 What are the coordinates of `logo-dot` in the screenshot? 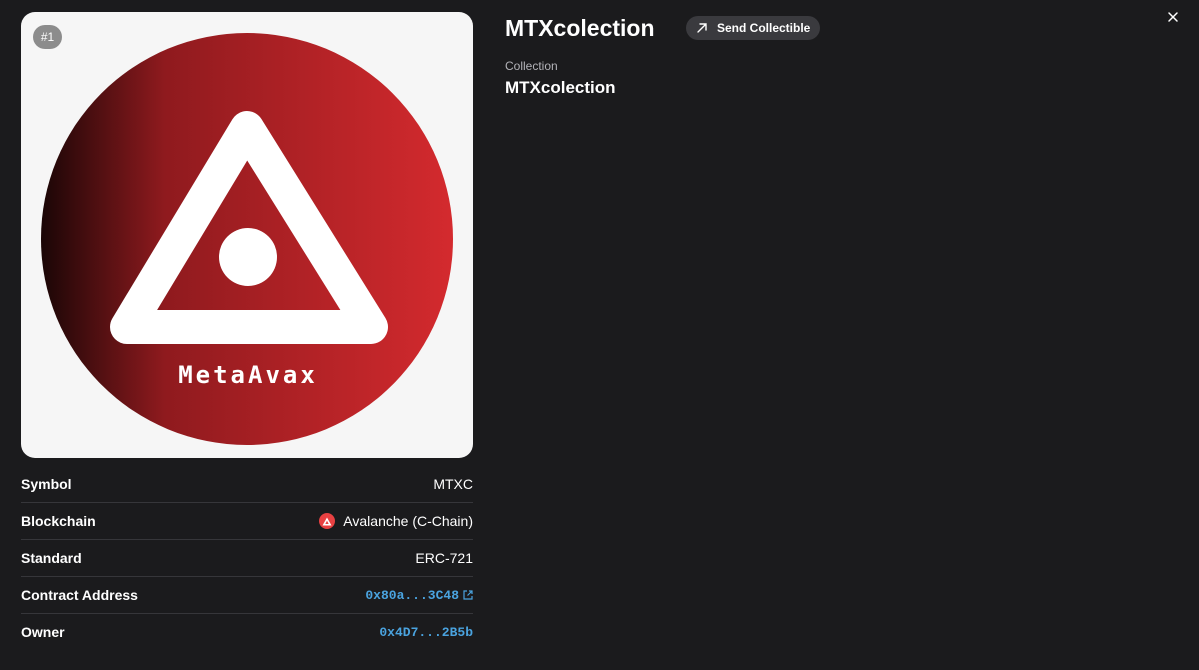 It's located at (248, 257).